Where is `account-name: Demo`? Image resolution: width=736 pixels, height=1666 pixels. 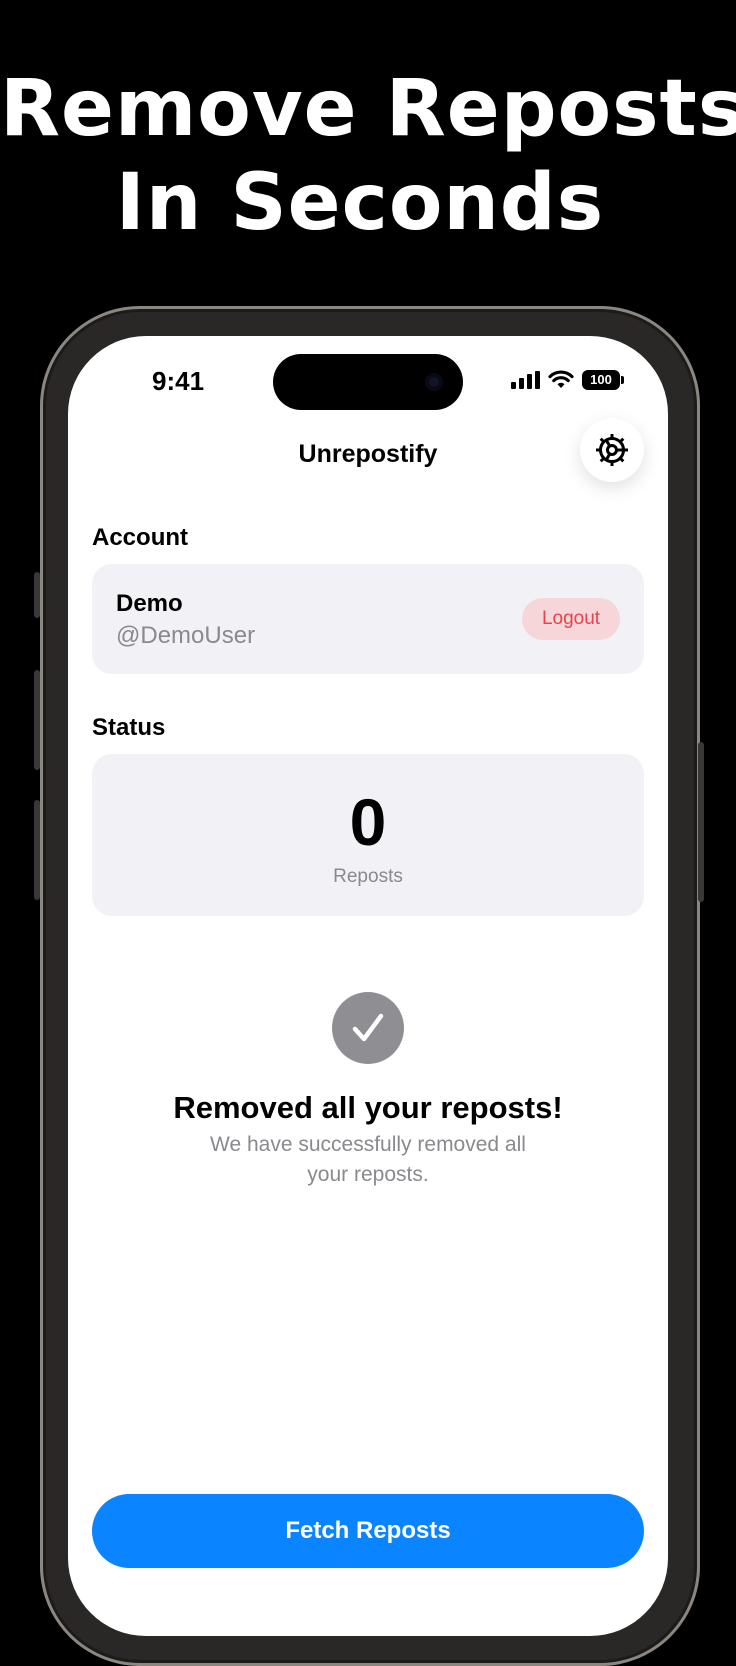
account-name: Demo is located at coordinates (149, 603).